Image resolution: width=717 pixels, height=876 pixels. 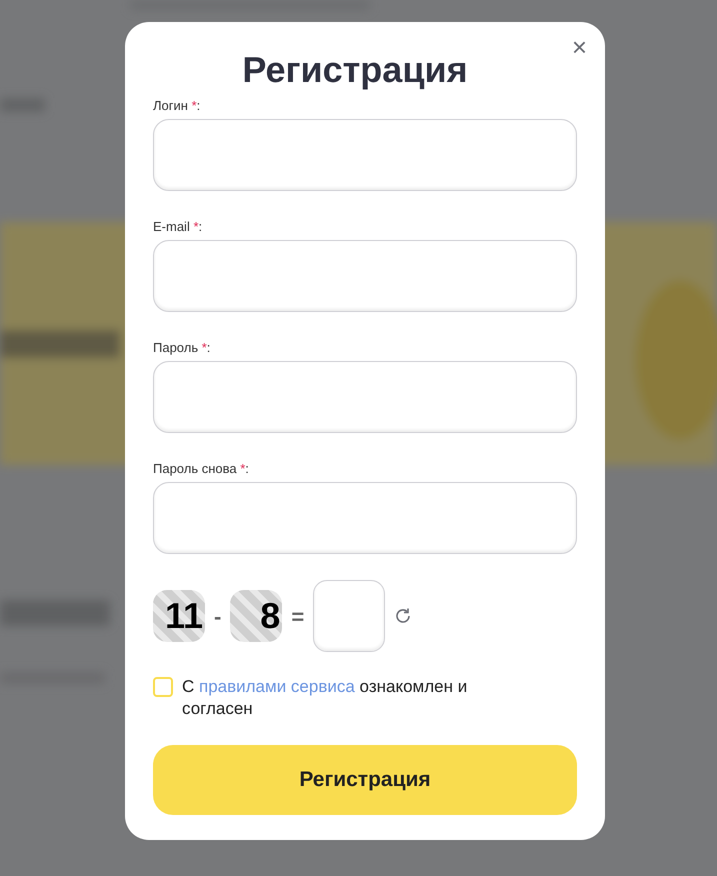 I want to click on captcha-number: 11, so click(x=179, y=616).